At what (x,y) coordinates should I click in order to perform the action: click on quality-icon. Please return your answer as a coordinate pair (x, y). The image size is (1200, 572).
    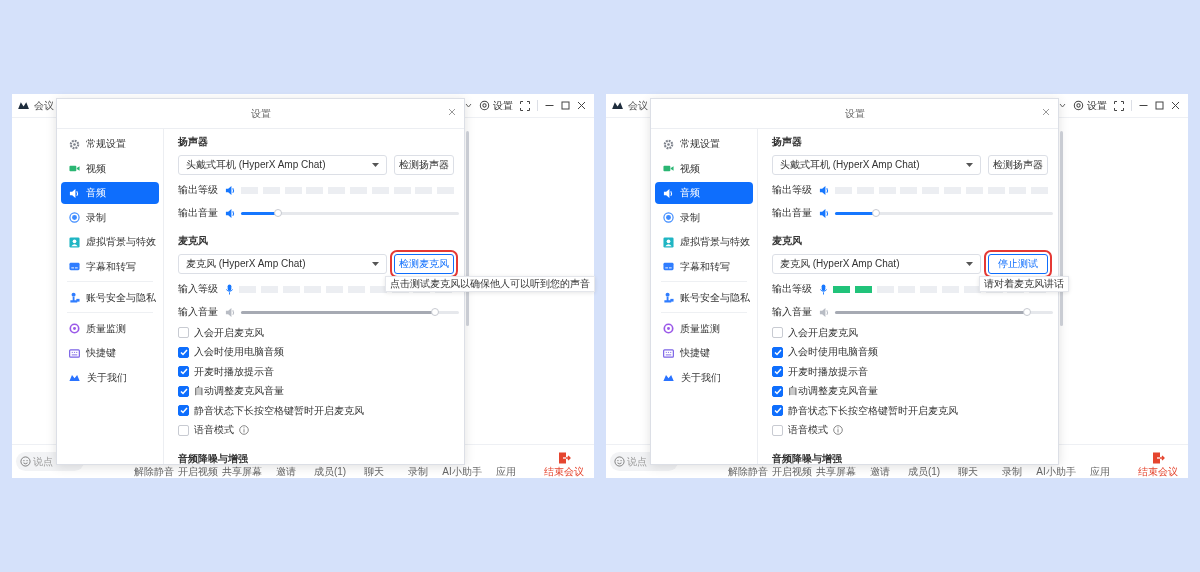
    Looking at the image, I should click on (668, 328).